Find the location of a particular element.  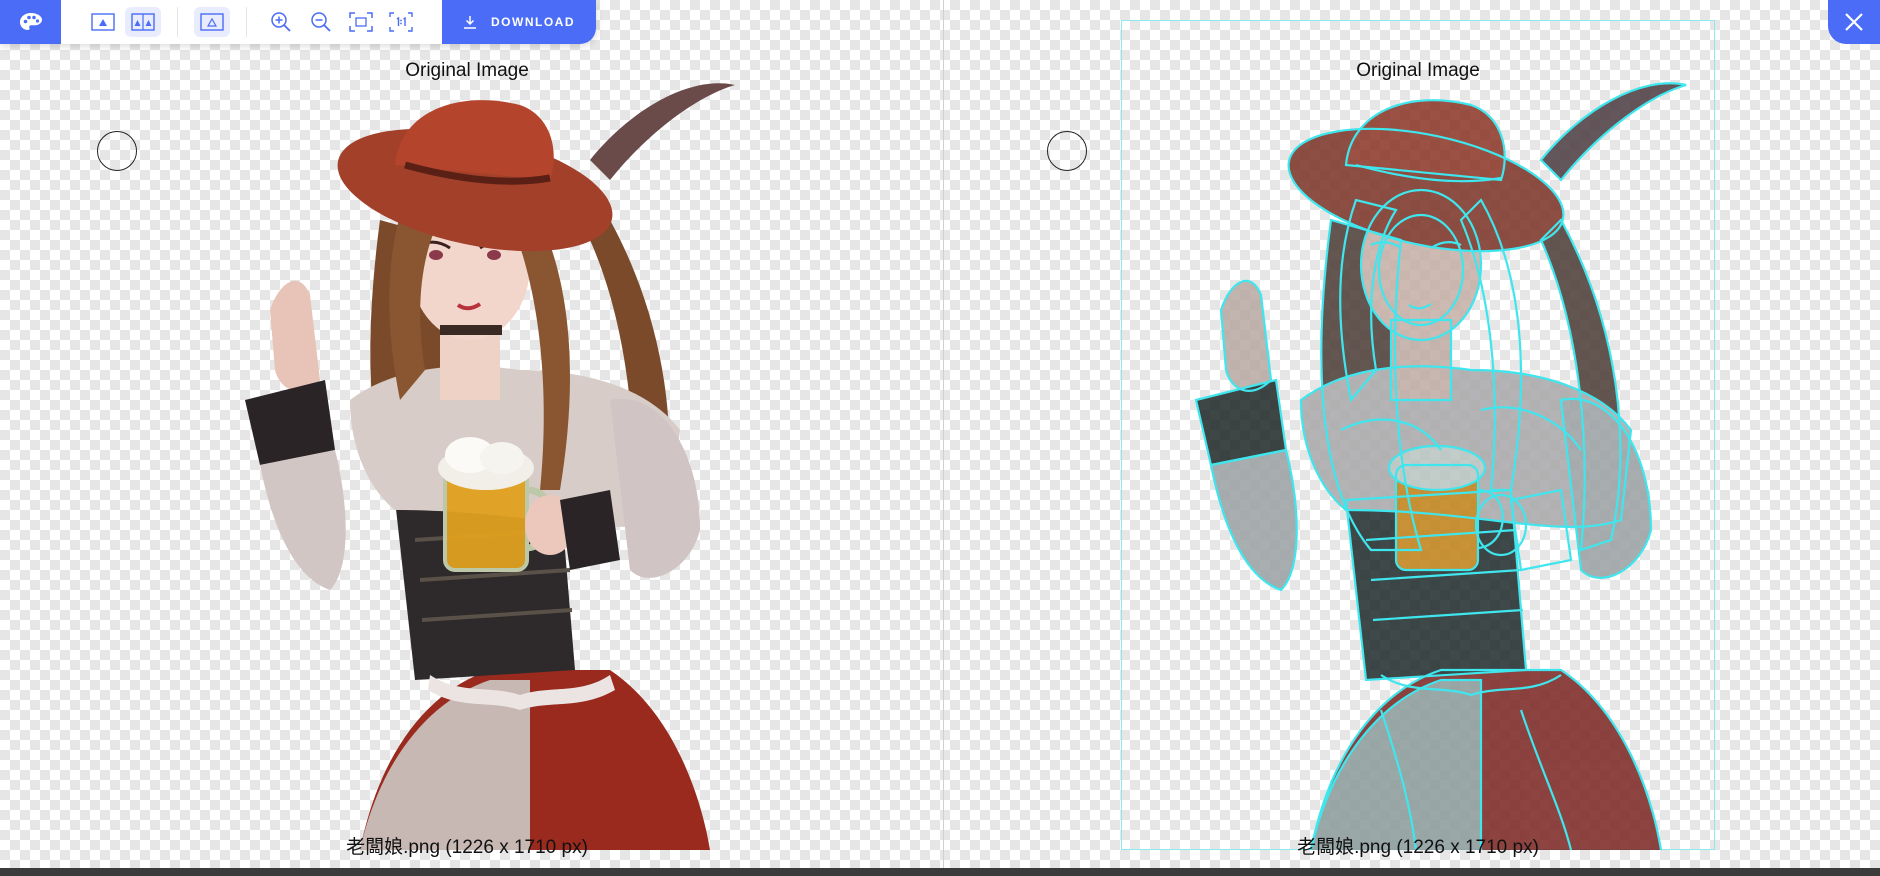

side-by-side-view-button is located at coordinates (143, 22).